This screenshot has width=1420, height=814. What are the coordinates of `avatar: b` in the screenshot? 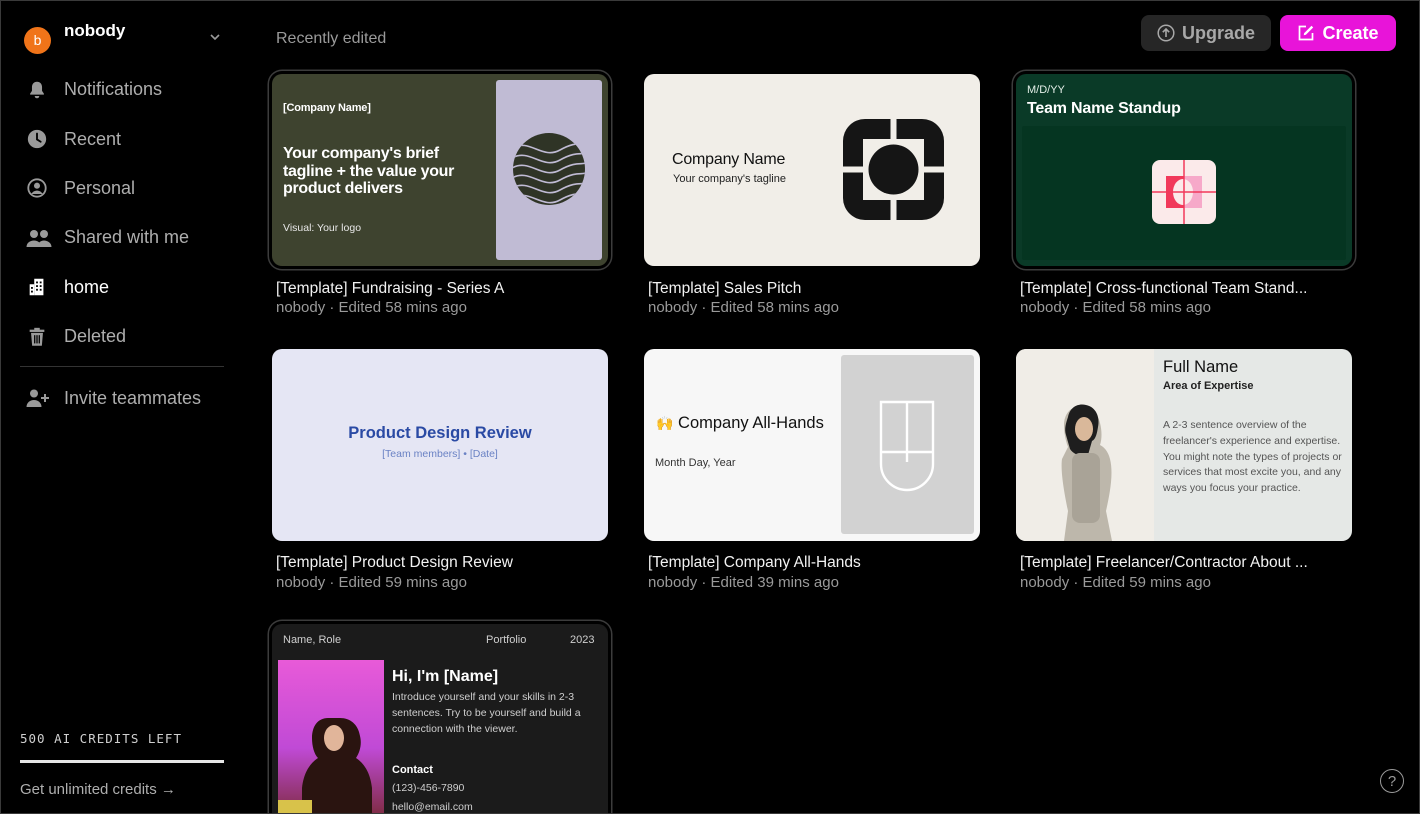 It's located at (37, 40).